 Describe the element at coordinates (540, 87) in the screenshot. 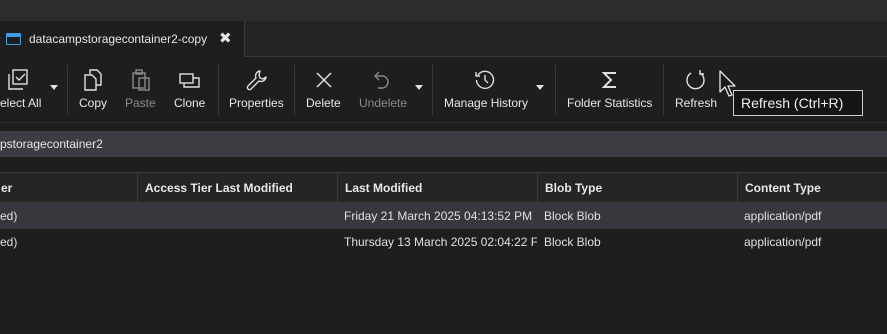

I see `manage-history-dropdown` at that location.